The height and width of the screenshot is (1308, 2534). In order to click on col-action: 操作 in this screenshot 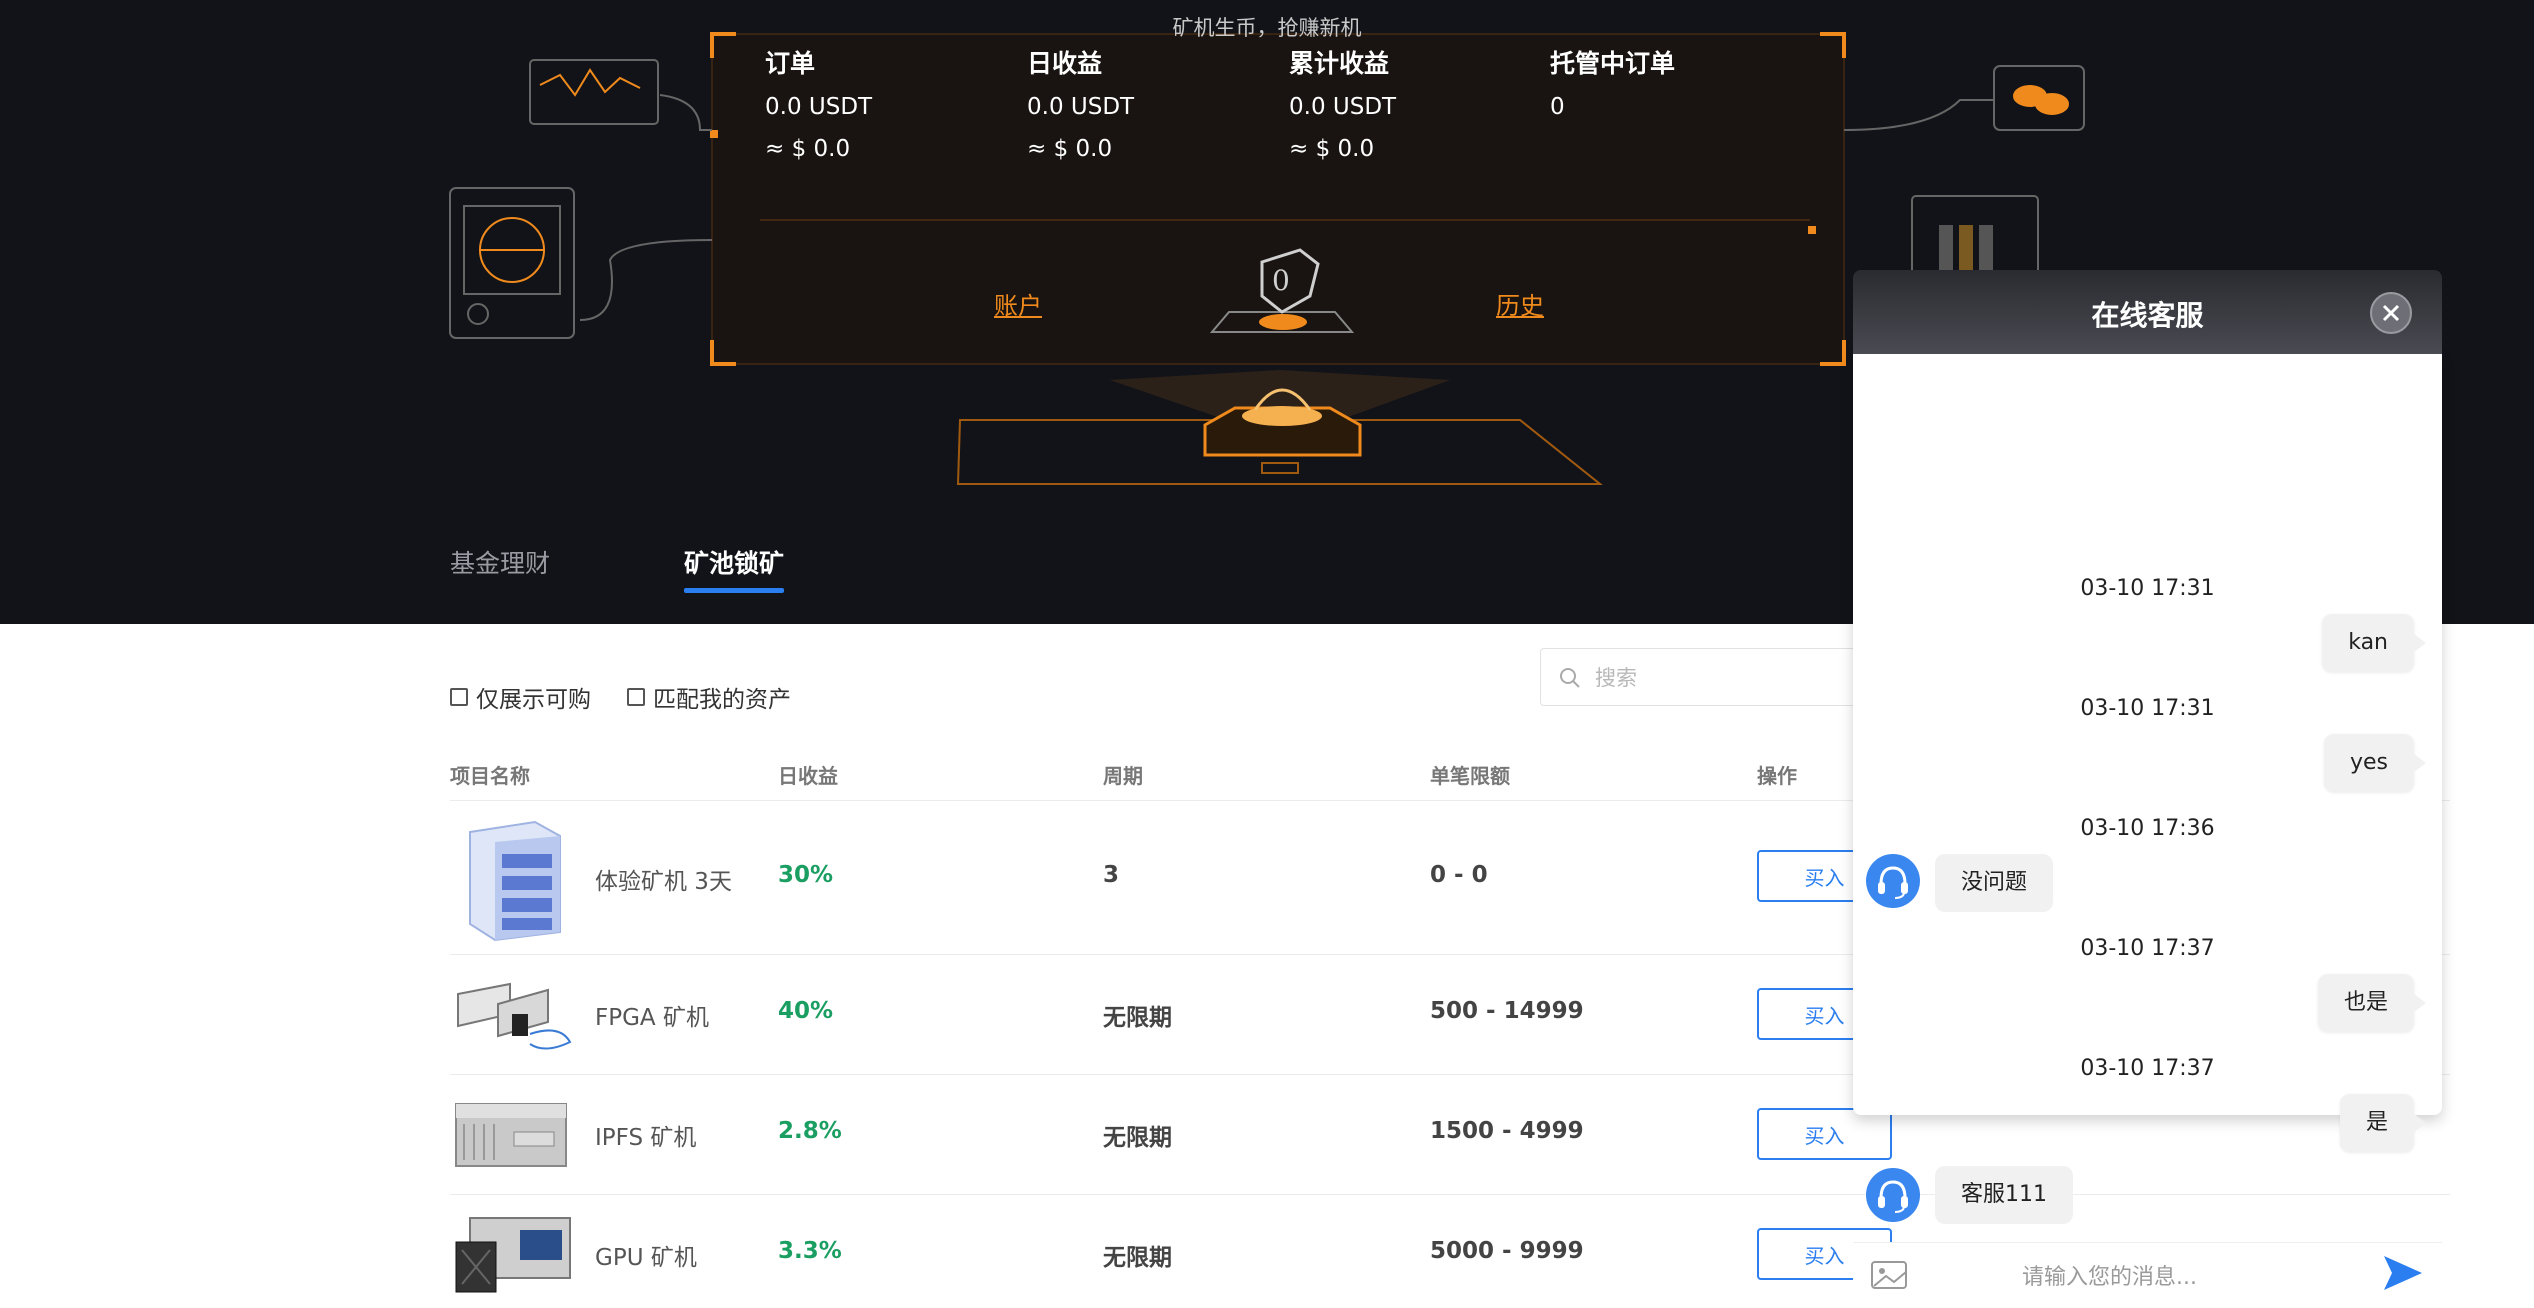, I will do `click(1777, 776)`.